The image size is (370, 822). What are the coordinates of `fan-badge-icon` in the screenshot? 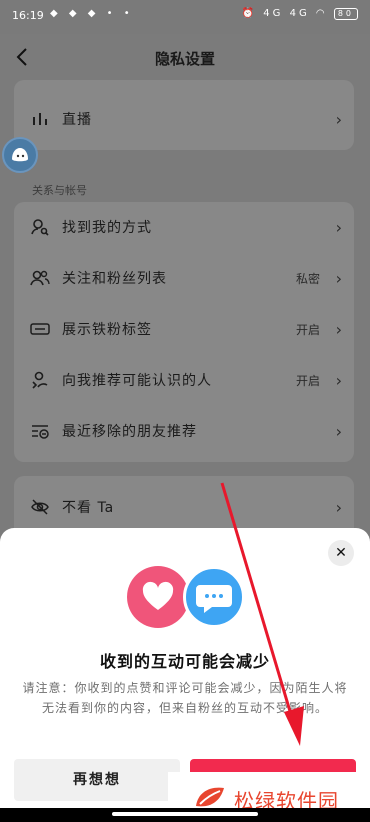 It's located at (40, 329).